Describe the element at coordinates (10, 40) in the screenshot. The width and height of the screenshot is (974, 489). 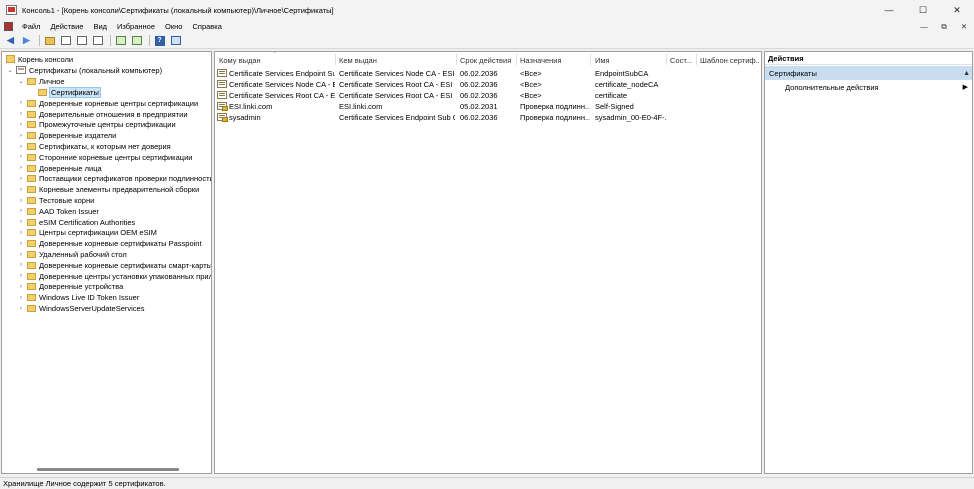
I see `back-arrow-icon: ◀` at that location.